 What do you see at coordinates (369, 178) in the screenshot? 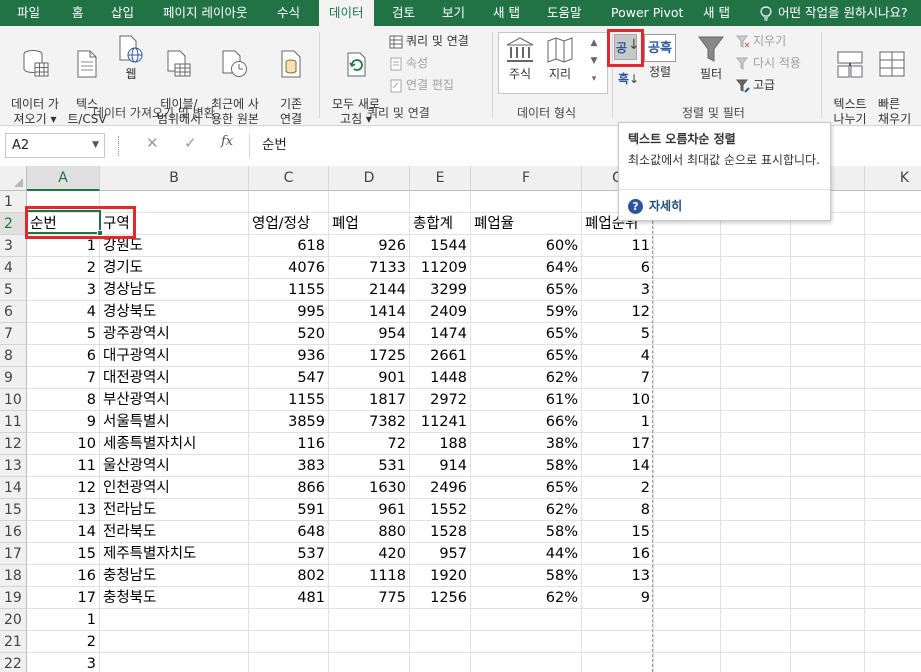
I see `column-header-d: D` at bounding box center [369, 178].